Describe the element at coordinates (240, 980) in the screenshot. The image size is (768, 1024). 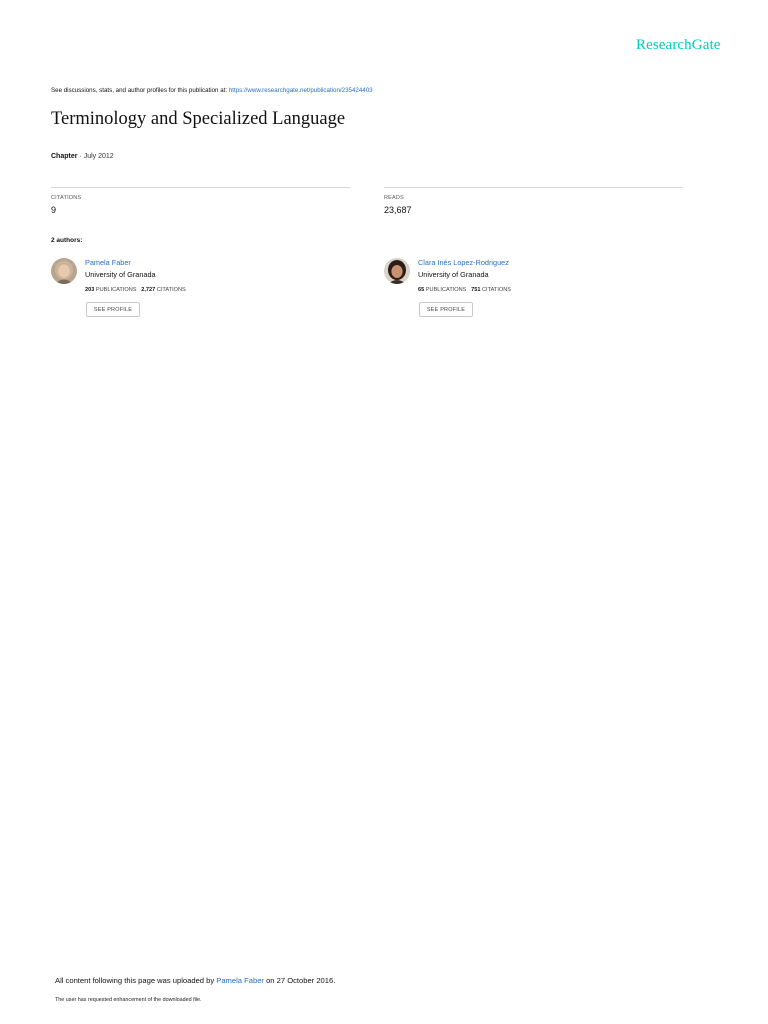
I see `uploader-name-link: Pamela Faber` at that location.